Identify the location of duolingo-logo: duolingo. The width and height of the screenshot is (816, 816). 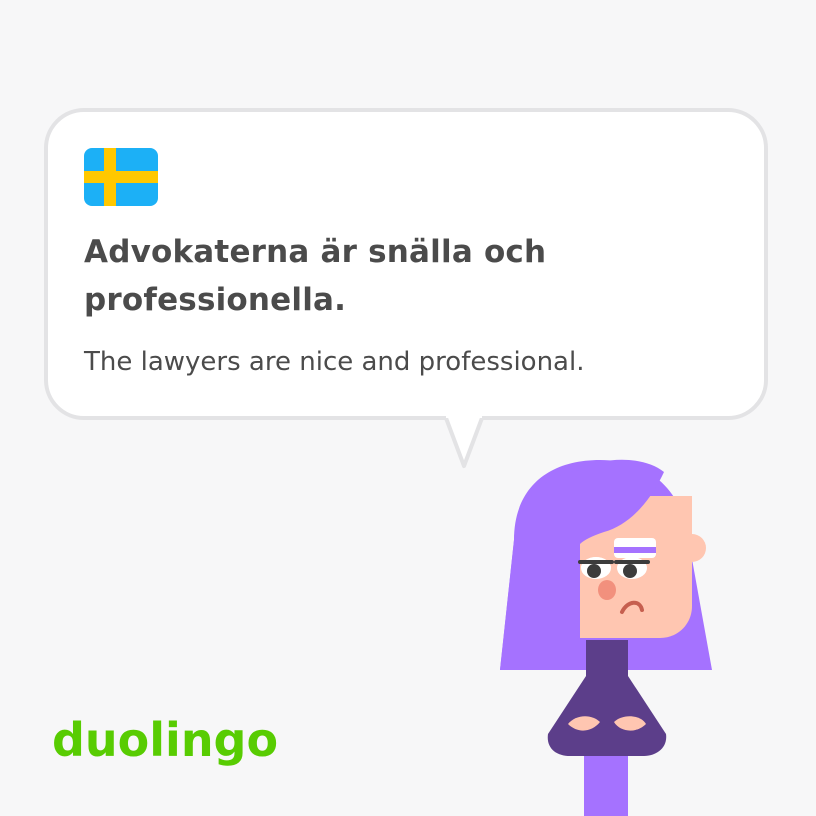
(165, 740).